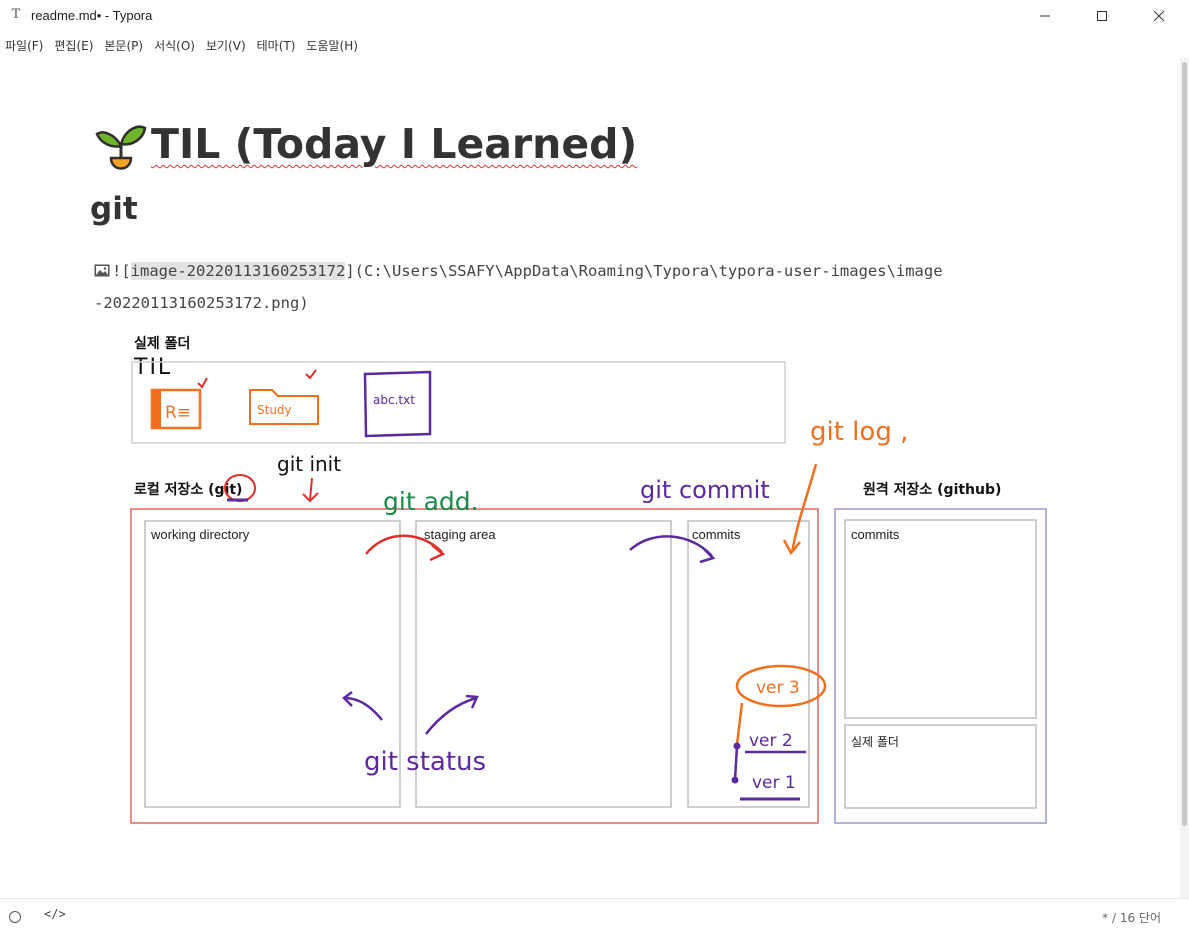 The width and height of the screenshot is (1189, 931). What do you see at coordinates (716, 534) in the screenshot?
I see `commits-label: commits` at bounding box center [716, 534].